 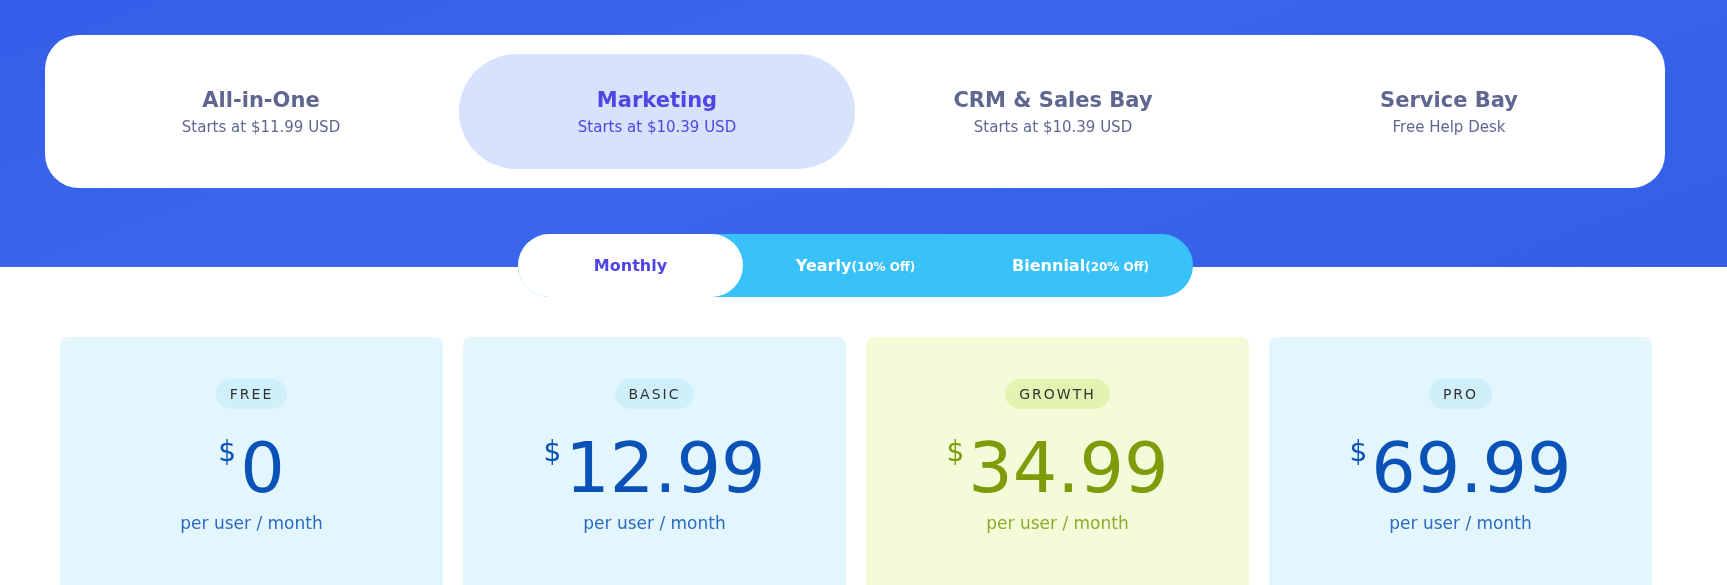 What do you see at coordinates (1449, 111) in the screenshot?
I see `product-tab: Service Bay Free Help Desk` at bounding box center [1449, 111].